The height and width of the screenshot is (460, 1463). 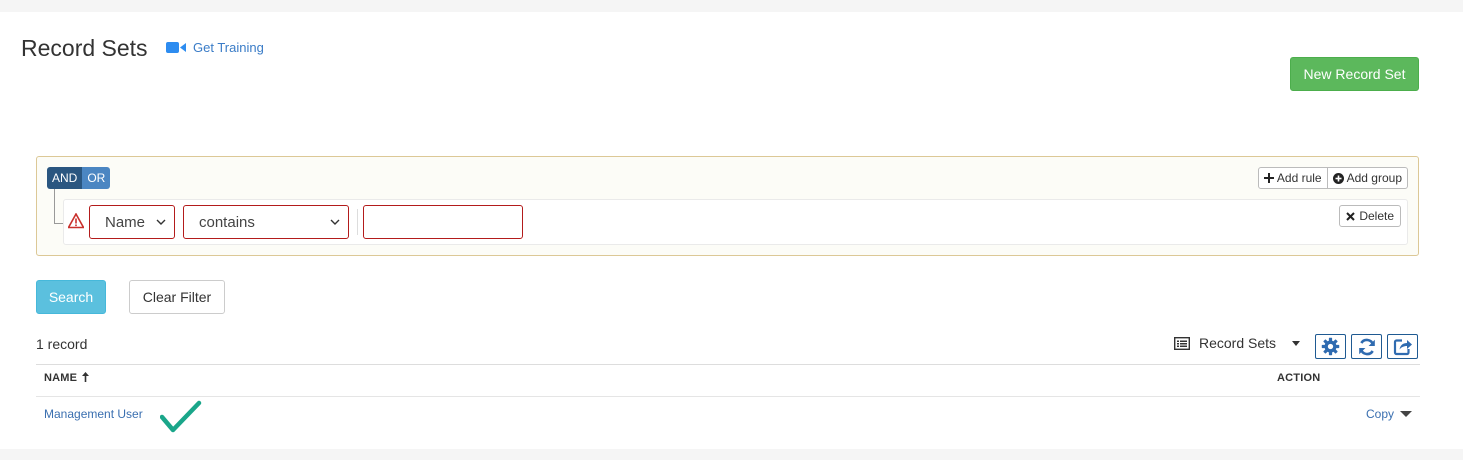 I want to click on rule-row: Name contains Delete, so click(x=735, y=222).